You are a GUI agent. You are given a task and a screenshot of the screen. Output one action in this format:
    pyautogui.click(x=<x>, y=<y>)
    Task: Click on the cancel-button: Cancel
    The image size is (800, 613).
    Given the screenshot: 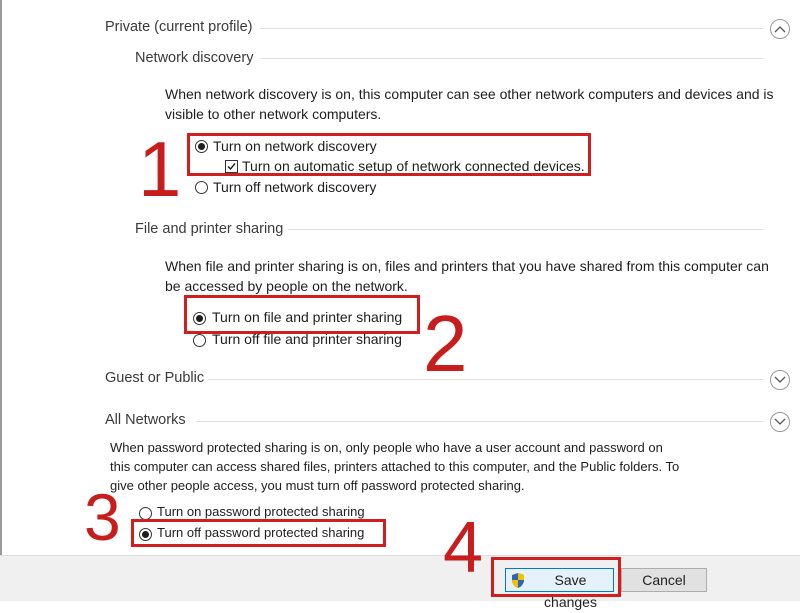 What is the action you would take?
    pyautogui.click(x=664, y=580)
    